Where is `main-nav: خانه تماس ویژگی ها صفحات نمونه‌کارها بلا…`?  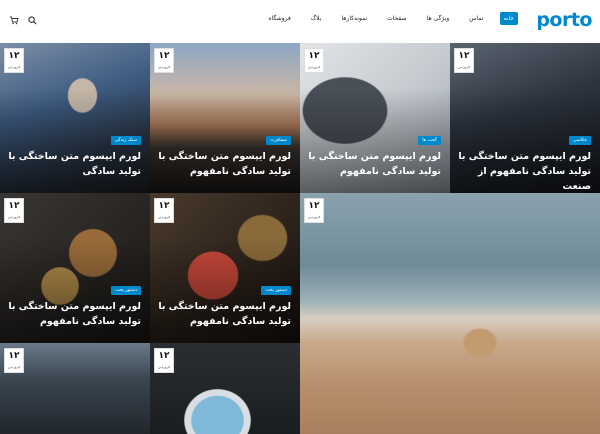
main-nav: خانه تماس ویژگی ها صفحات نمونه‌کارها بلا… is located at coordinates (391, 18).